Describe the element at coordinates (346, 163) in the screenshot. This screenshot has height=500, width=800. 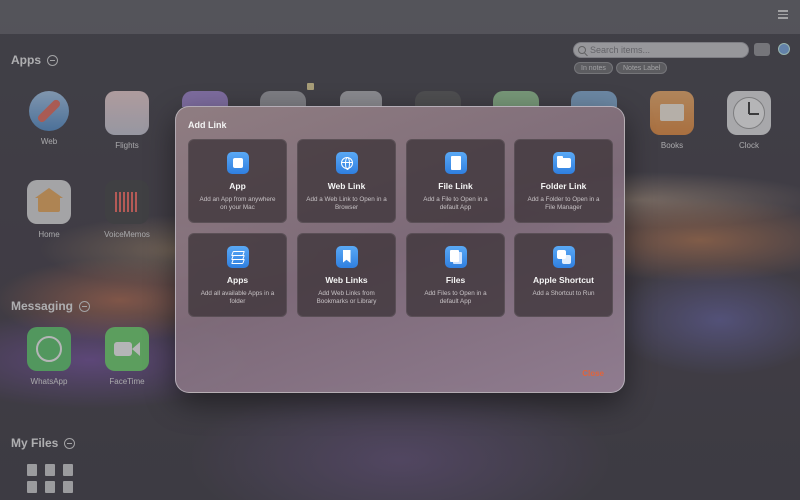
I see `globe-icon` at that location.